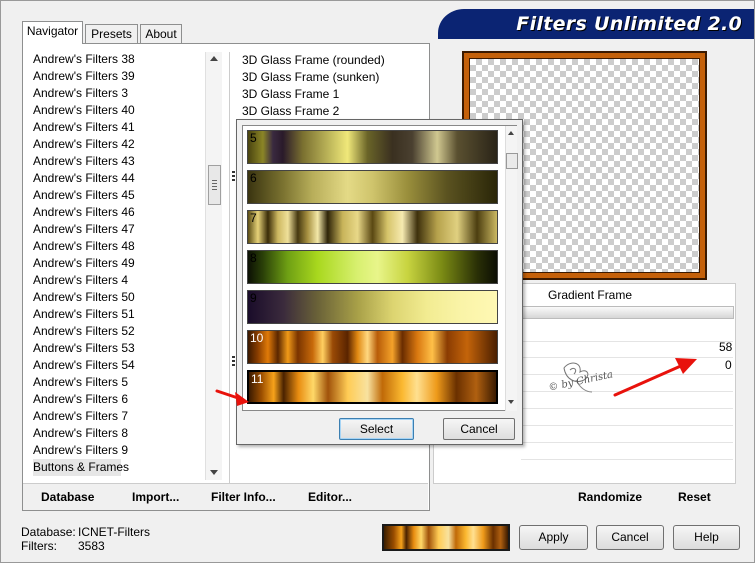  What do you see at coordinates (372, 227) in the screenshot?
I see `gradient-swatch: 7` at bounding box center [372, 227].